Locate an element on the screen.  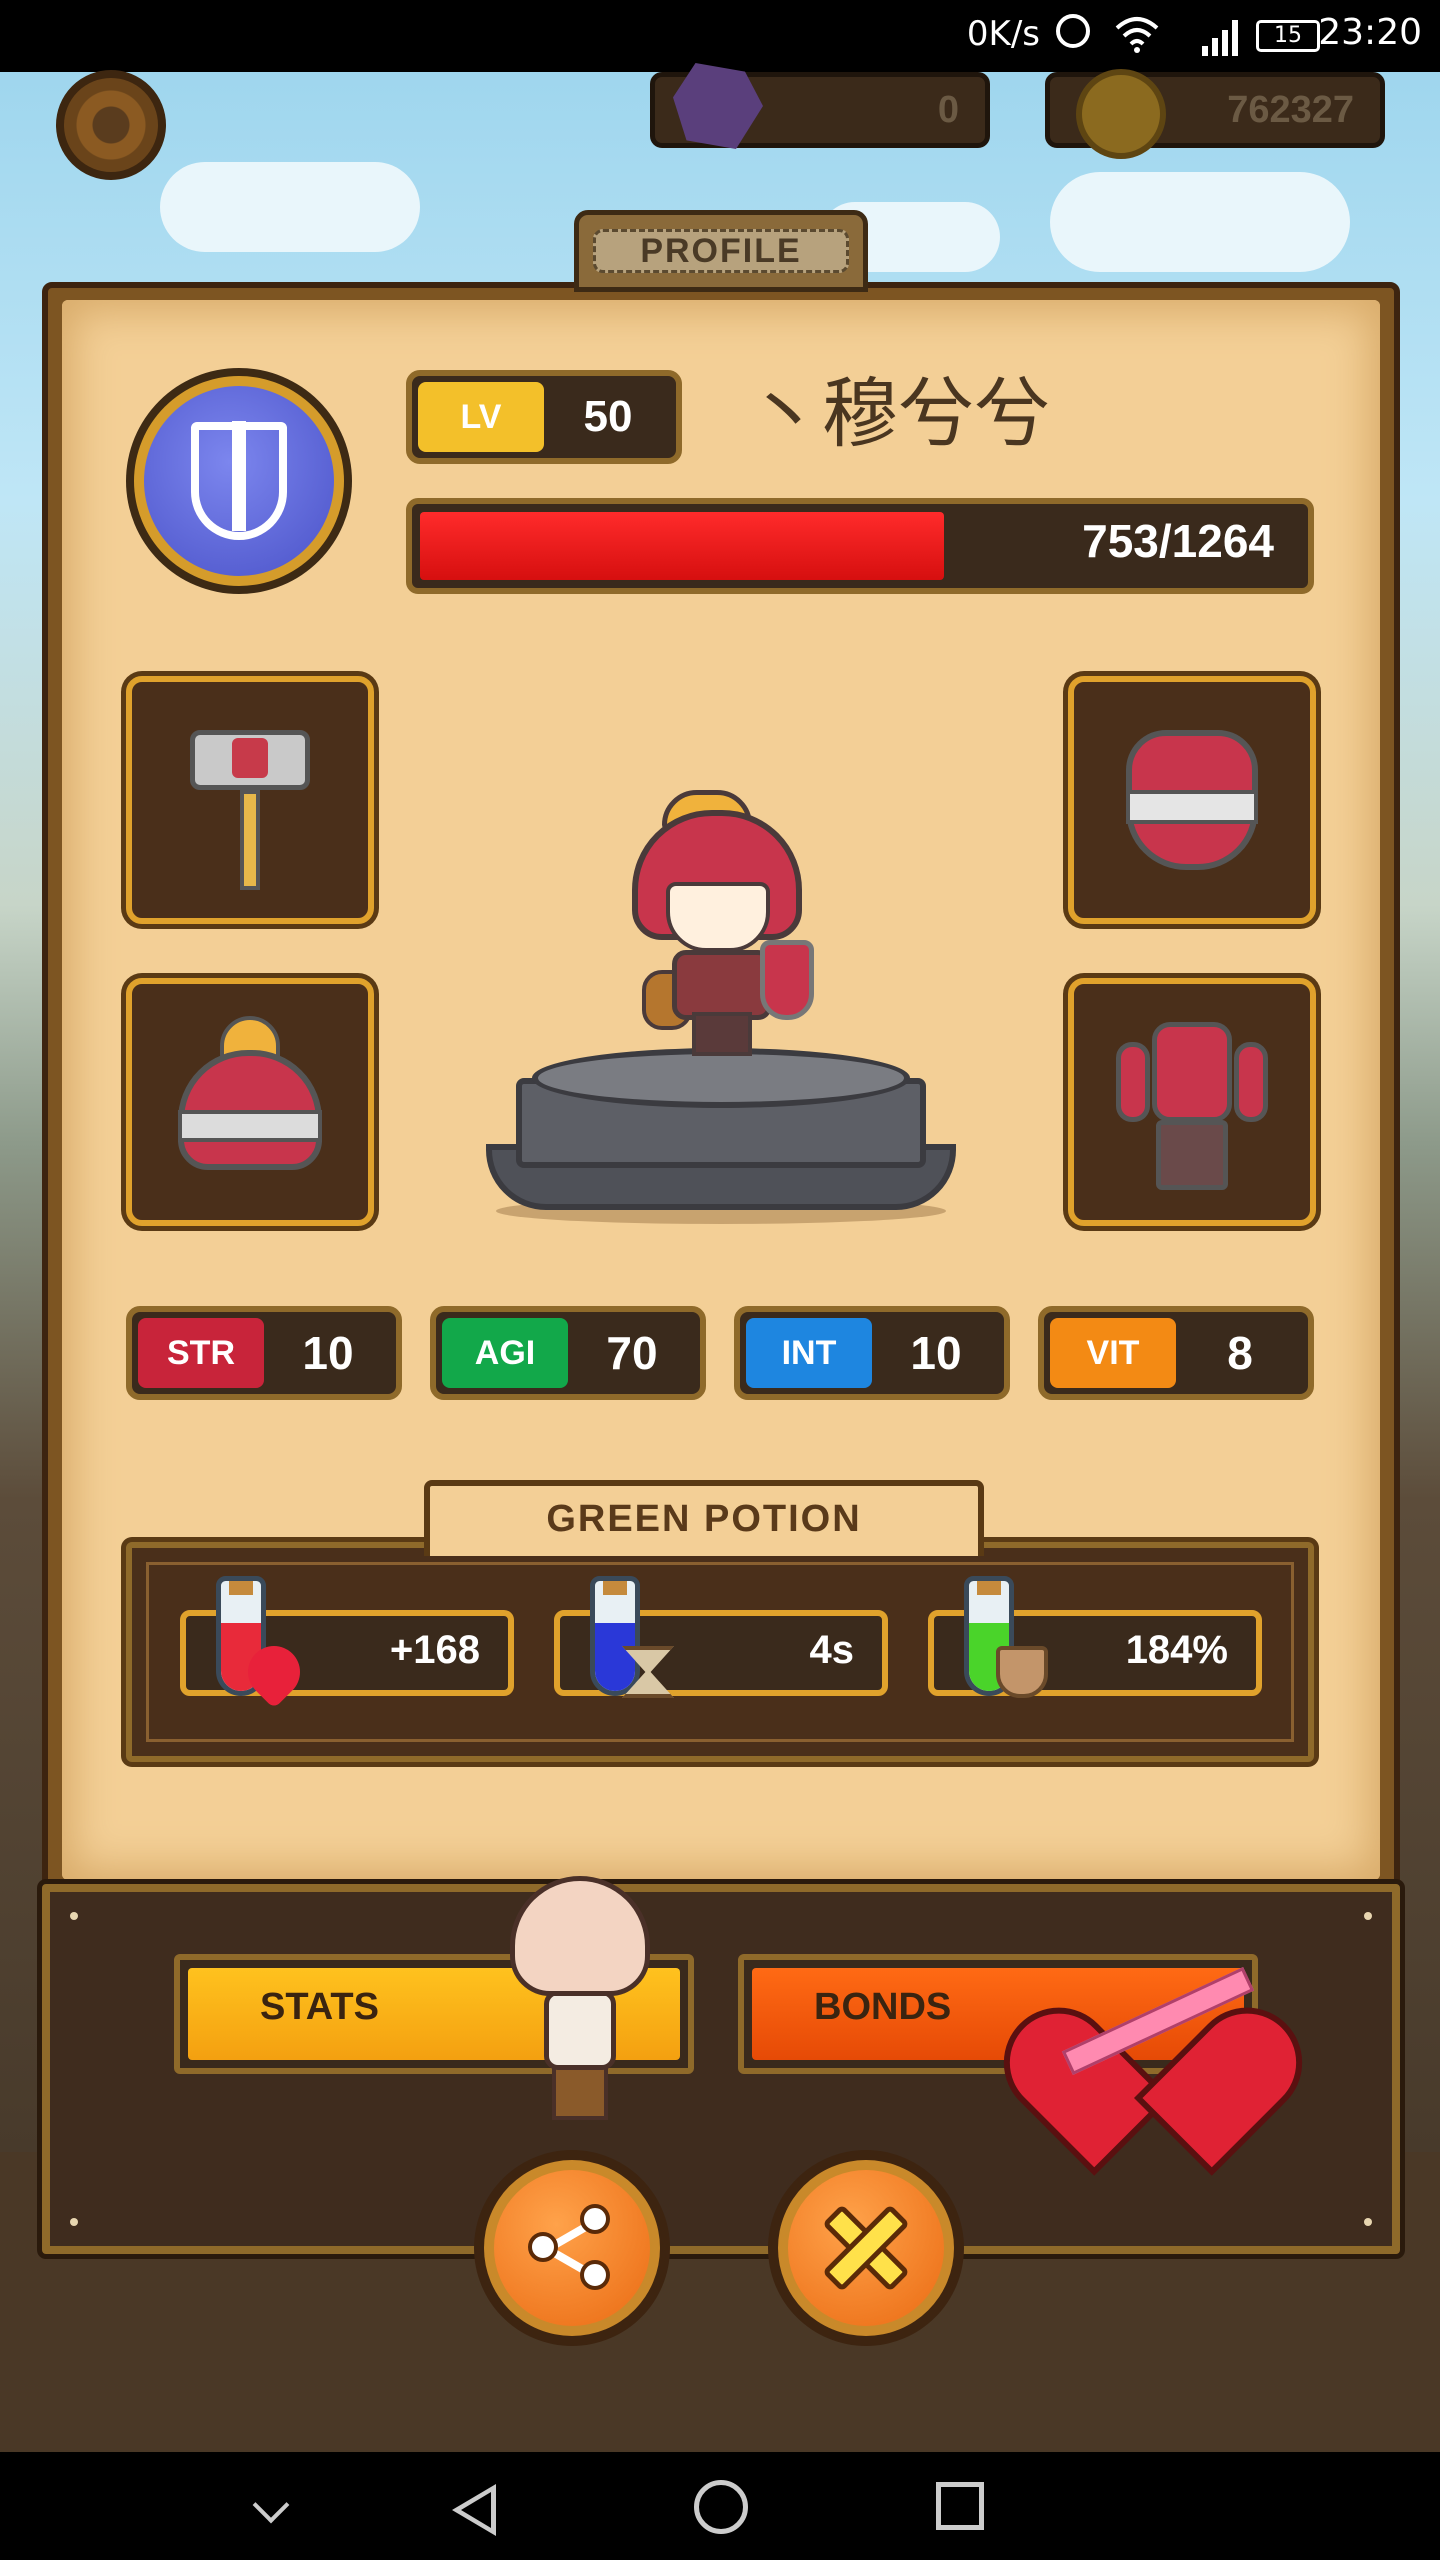
potion-effect-defense: 184% is located at coordinates (1095, 1637).